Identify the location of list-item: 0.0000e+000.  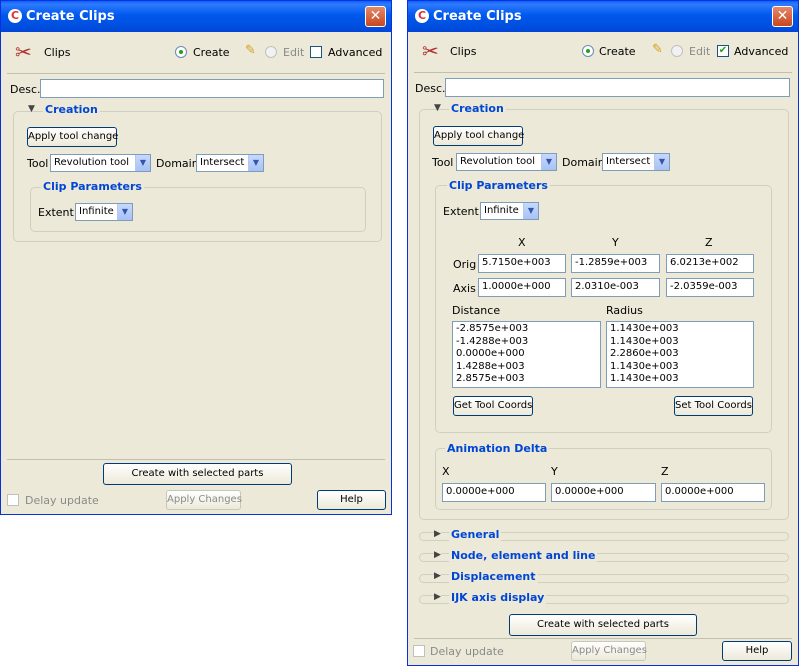
(526, 354).